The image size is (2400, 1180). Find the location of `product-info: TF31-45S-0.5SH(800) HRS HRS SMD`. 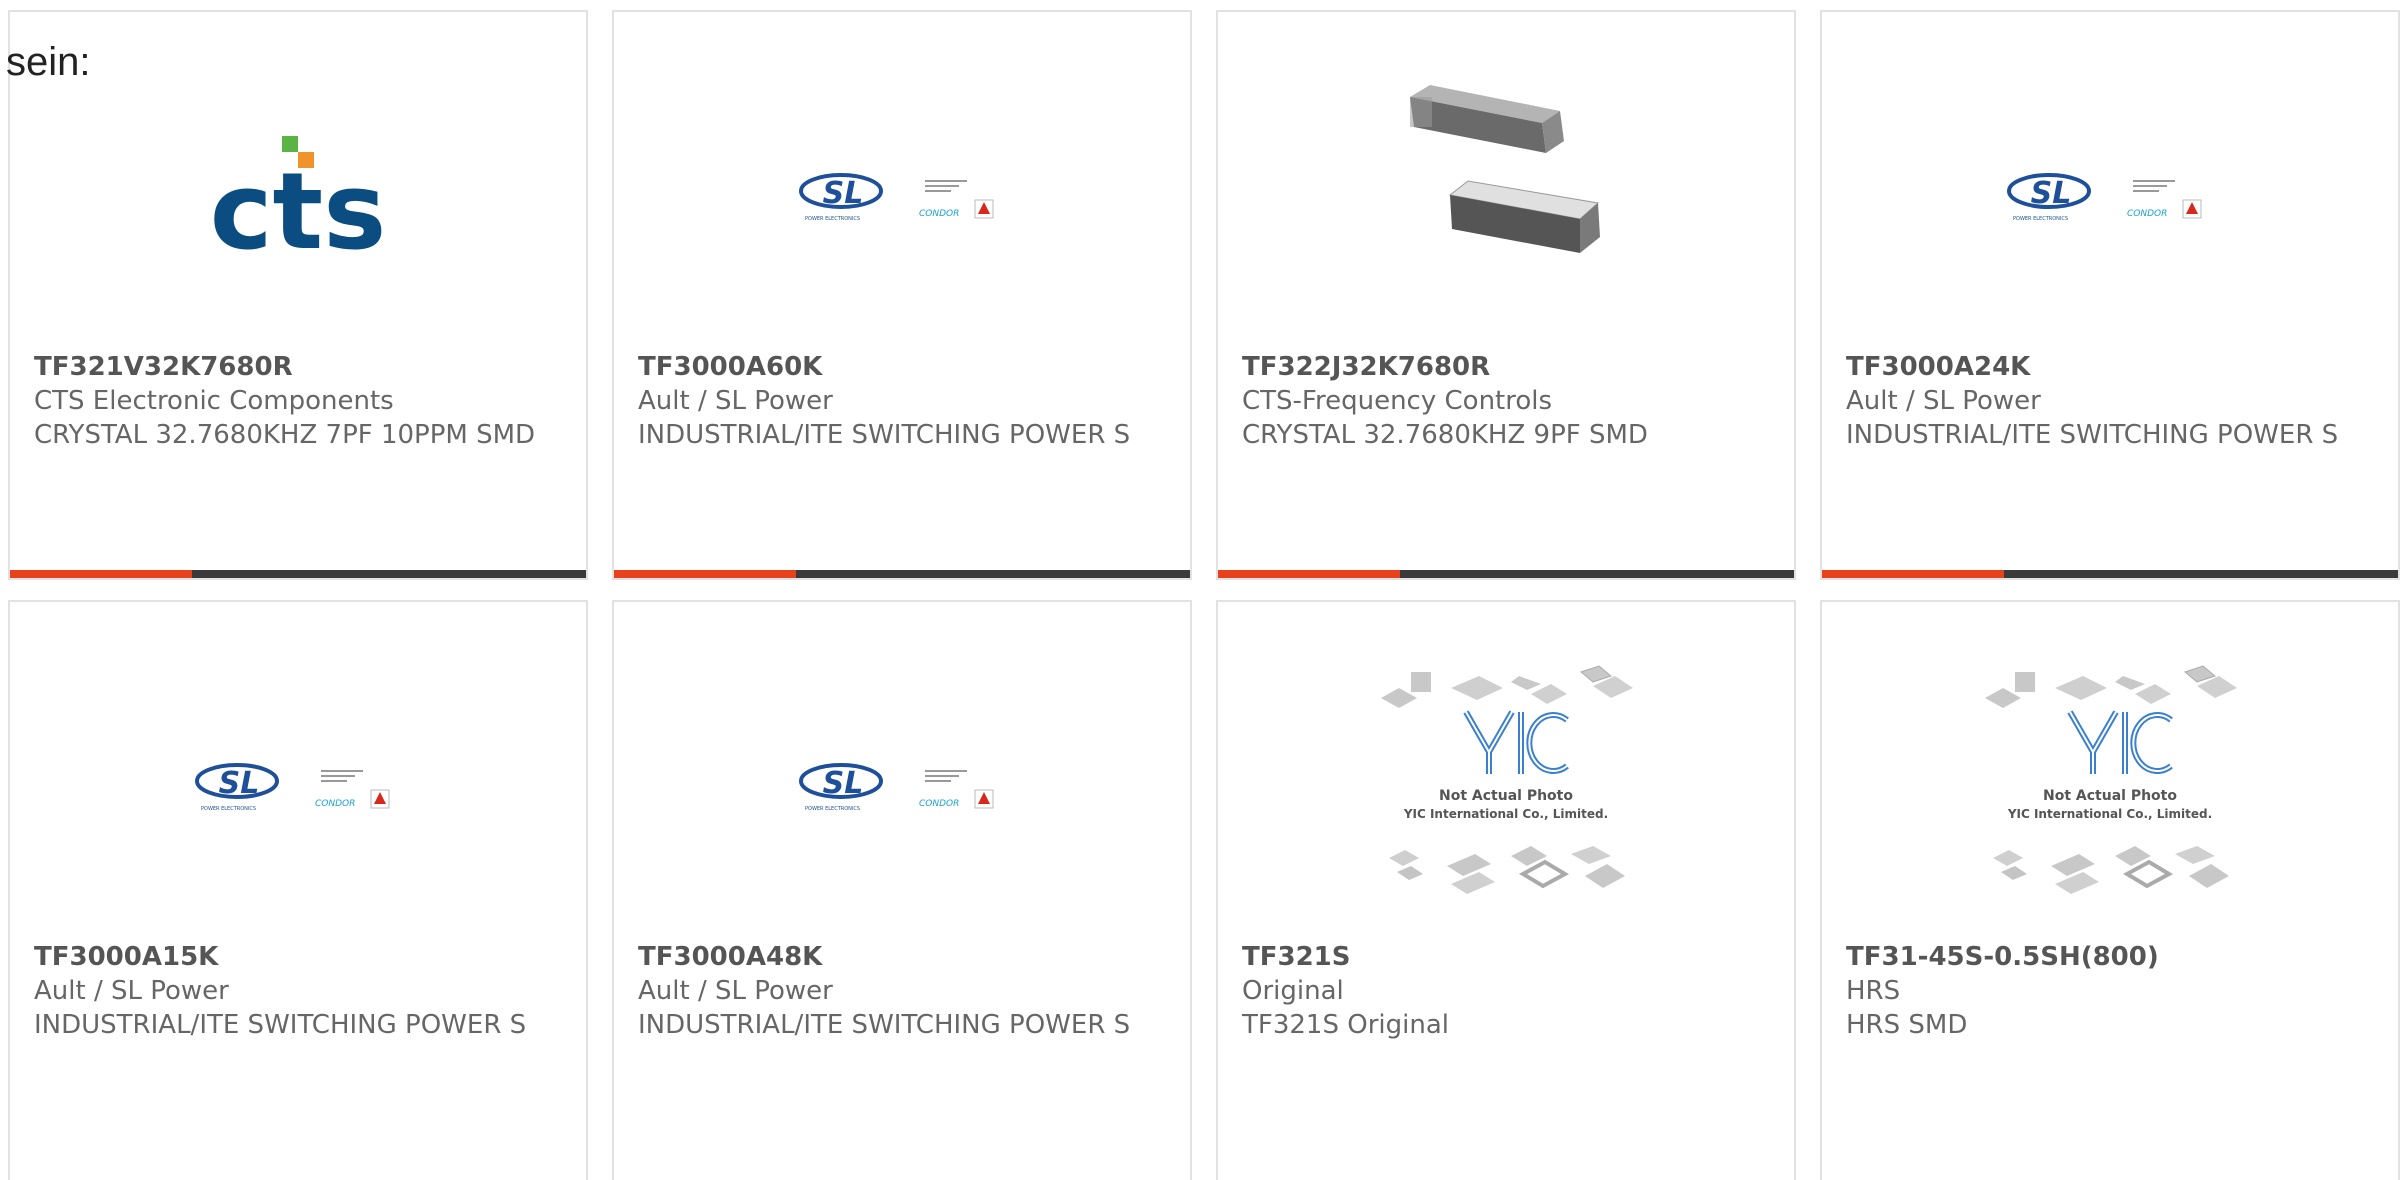

product-info: TF31-45S-0.5SH(800) HRS HRS SMD is located at coordinates (2112, 991).